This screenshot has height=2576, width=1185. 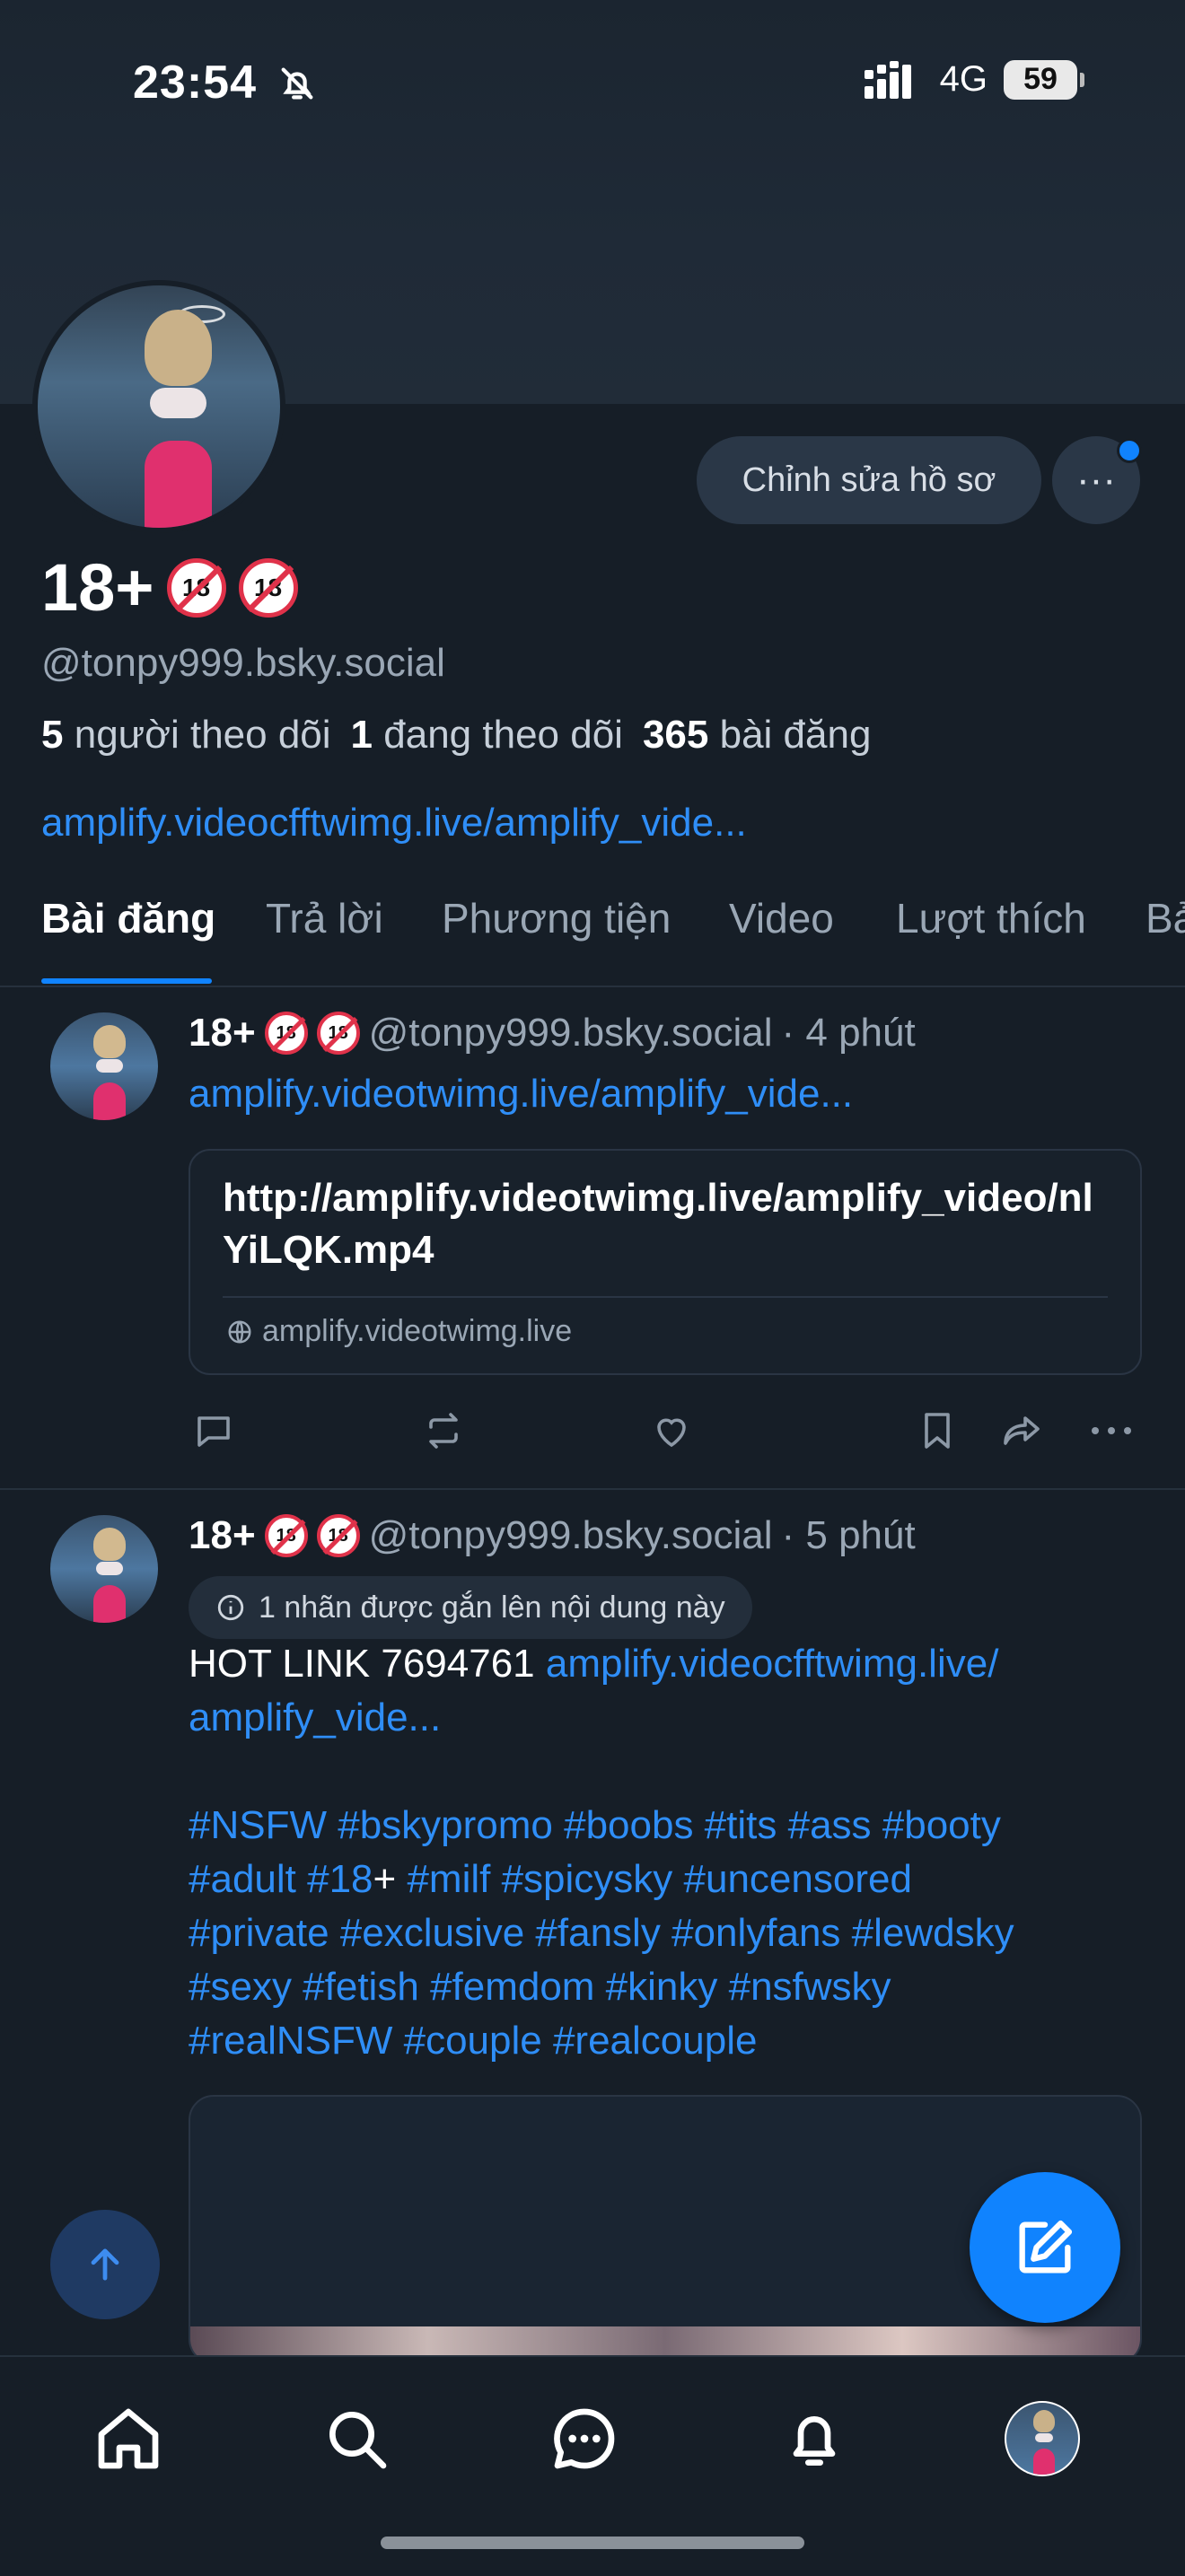 I want to click on battery-indicator: 59, so click(x=1044, y=79).